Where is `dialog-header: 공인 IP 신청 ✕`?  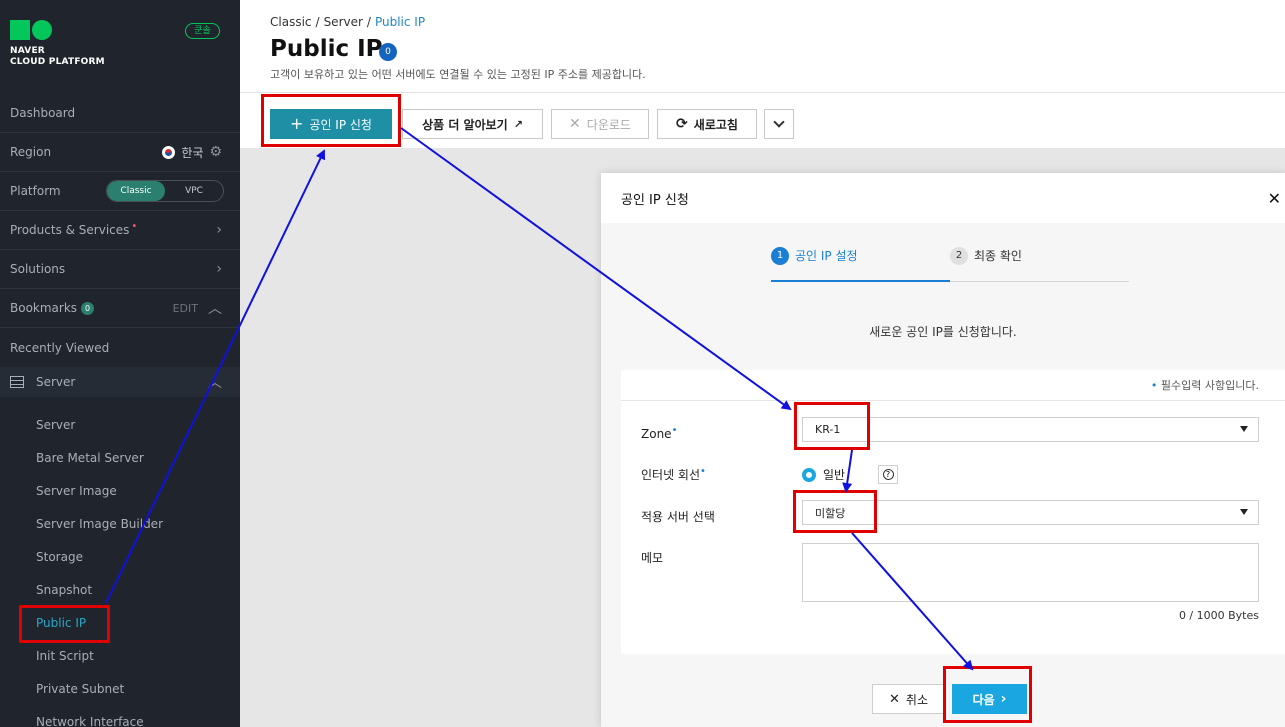
dialog-header: 공인 IP 신청 ✕ is located at coordinates (943, 198).